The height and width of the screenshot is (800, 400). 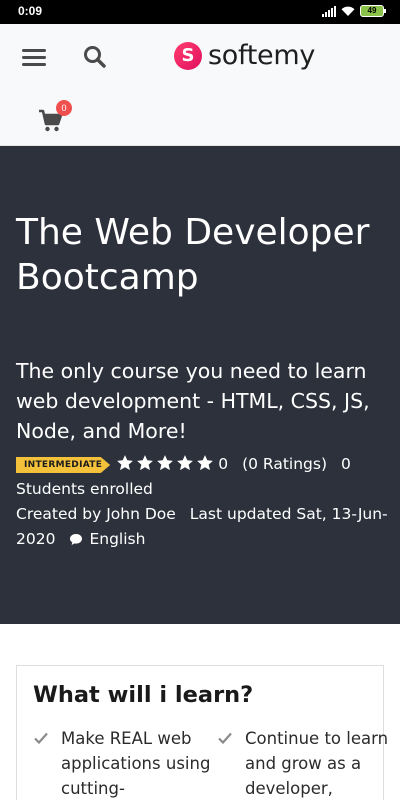 I want to click on search-button, so click(x=95, y=57).